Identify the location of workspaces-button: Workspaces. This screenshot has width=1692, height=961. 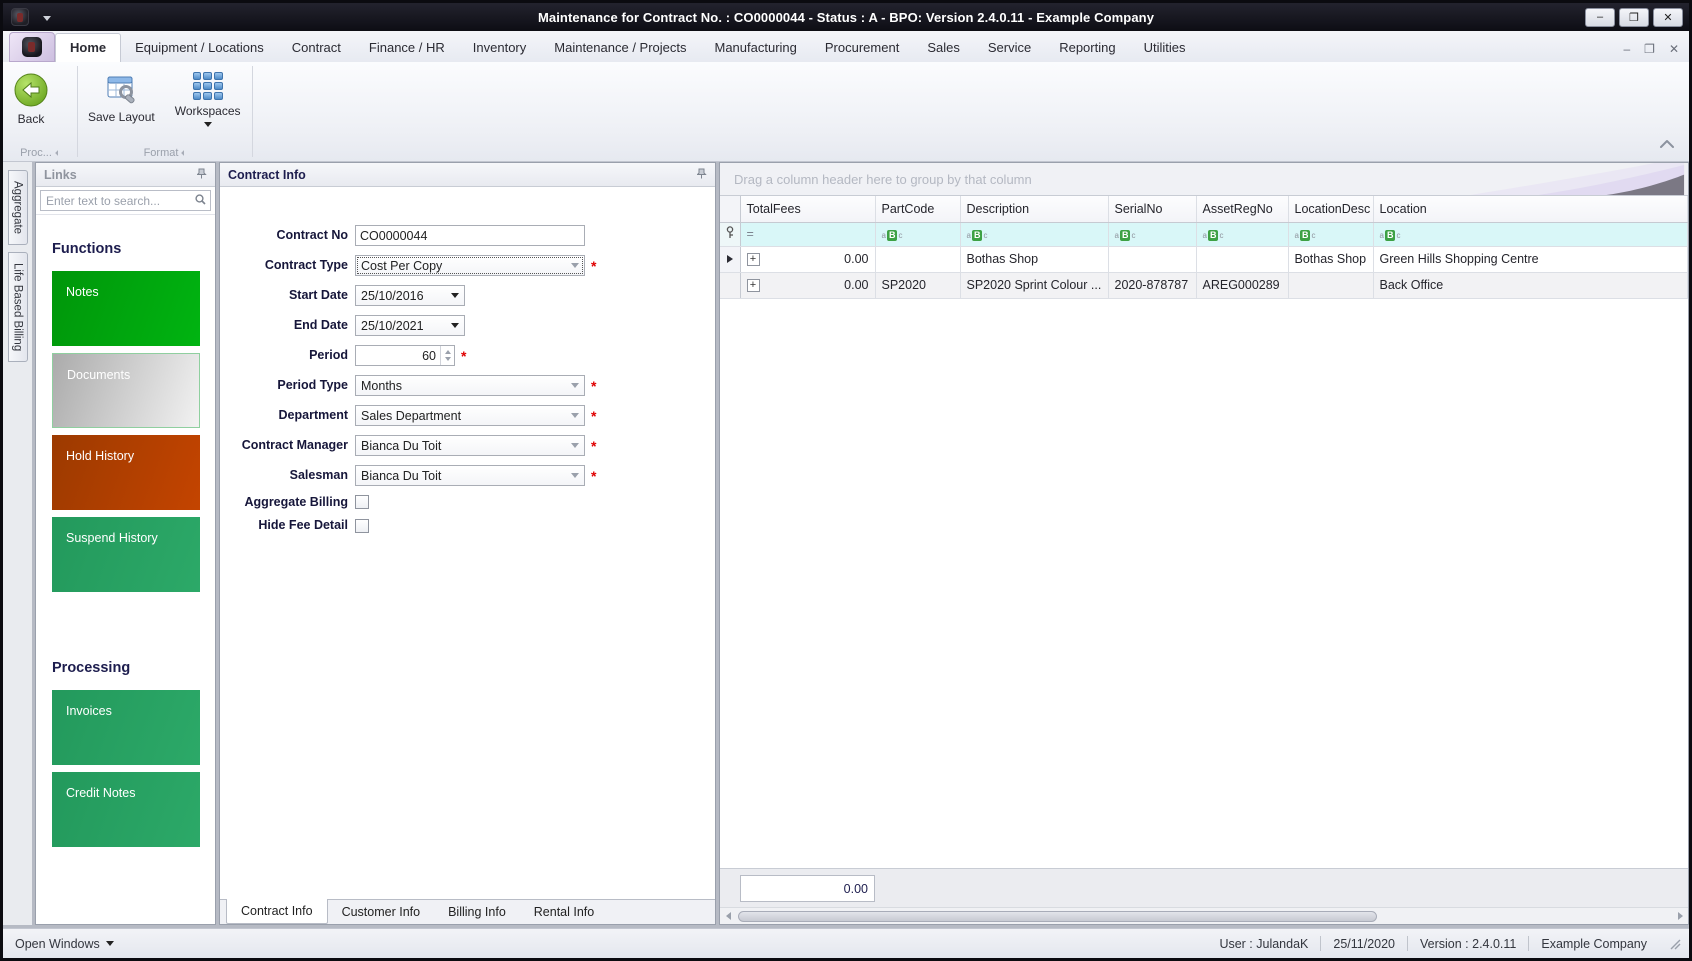
(208, 99).